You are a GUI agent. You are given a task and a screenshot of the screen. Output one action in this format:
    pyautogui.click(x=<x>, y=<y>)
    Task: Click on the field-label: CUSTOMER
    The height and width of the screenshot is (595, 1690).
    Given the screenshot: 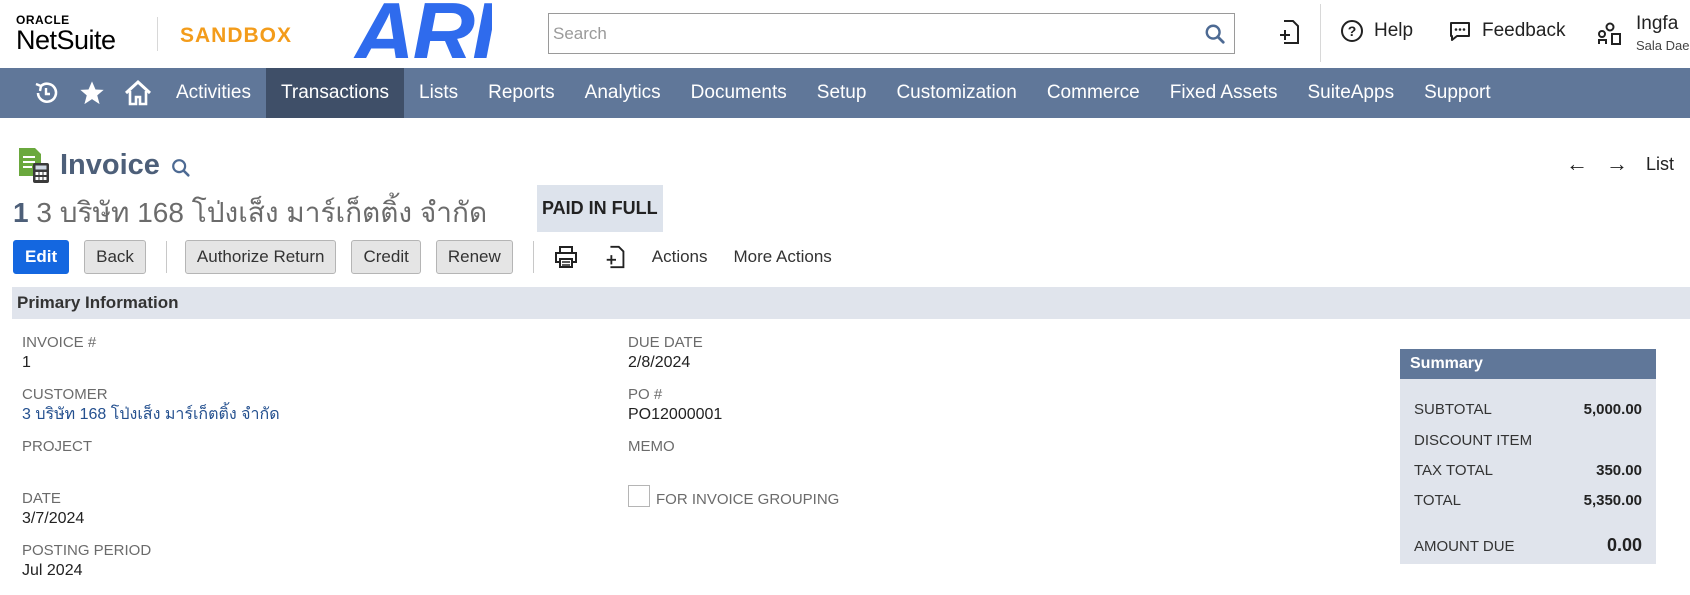 What is the action you would take?
    pyautogui.click(x=65, y=394)
    